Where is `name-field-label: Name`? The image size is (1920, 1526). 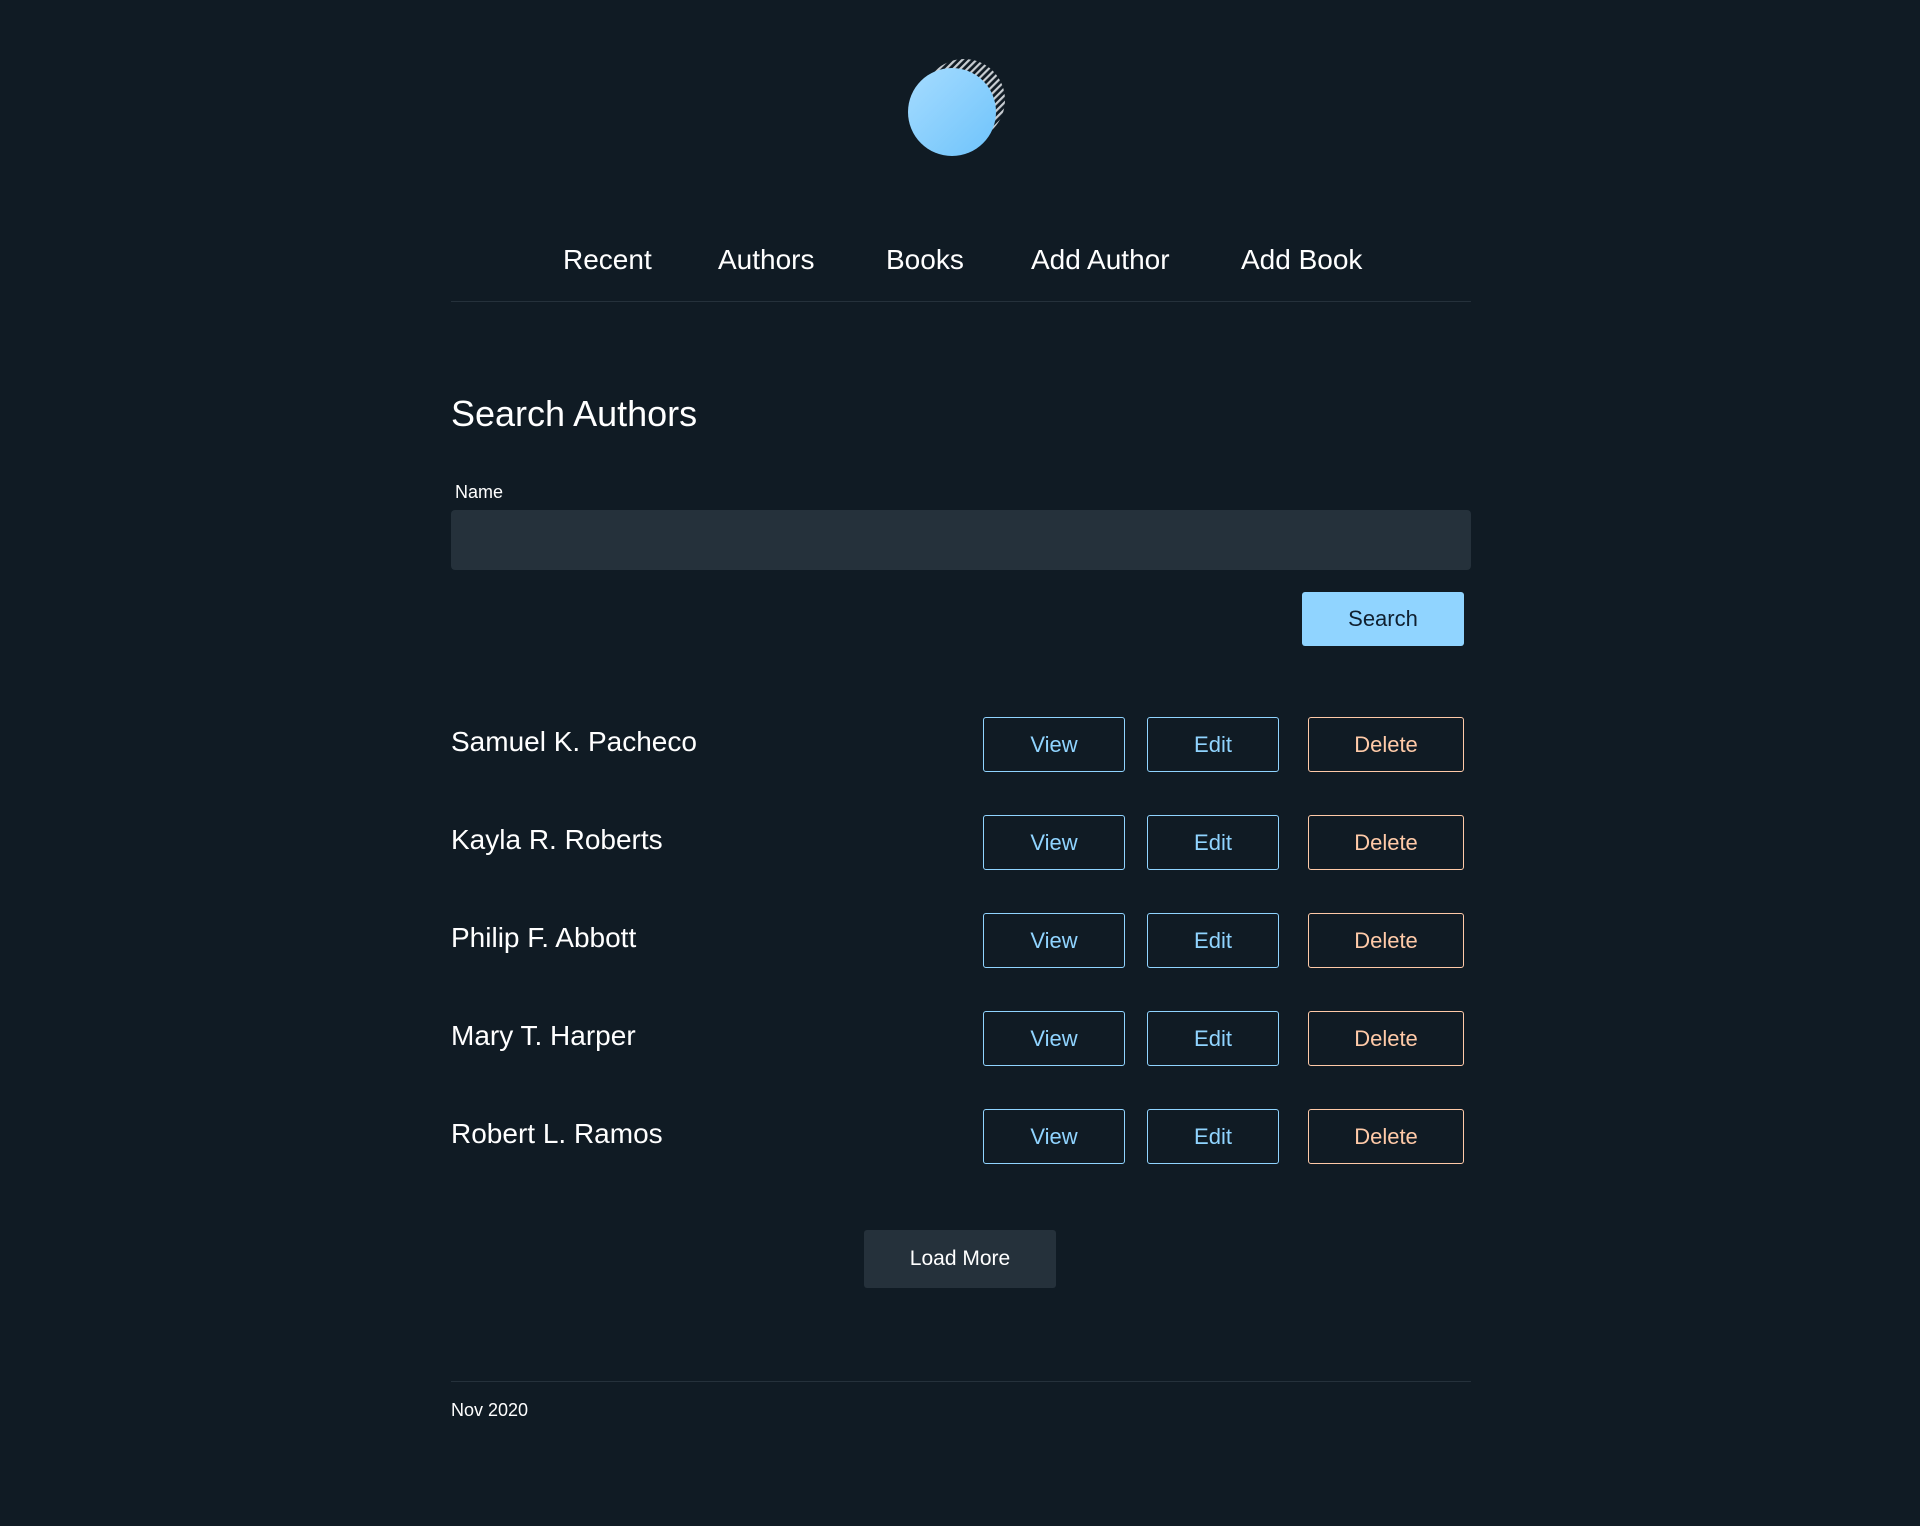
name-field-label: Name is located at coordinates (479, 492).